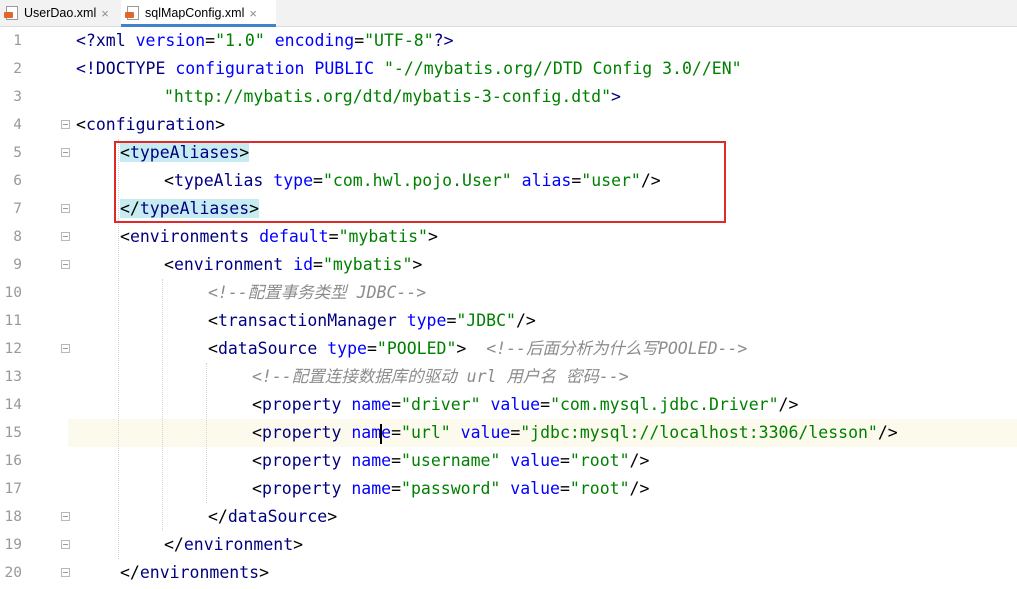  I want to click on tab-userdao: UserDao.xml ×, so click(60, 13).